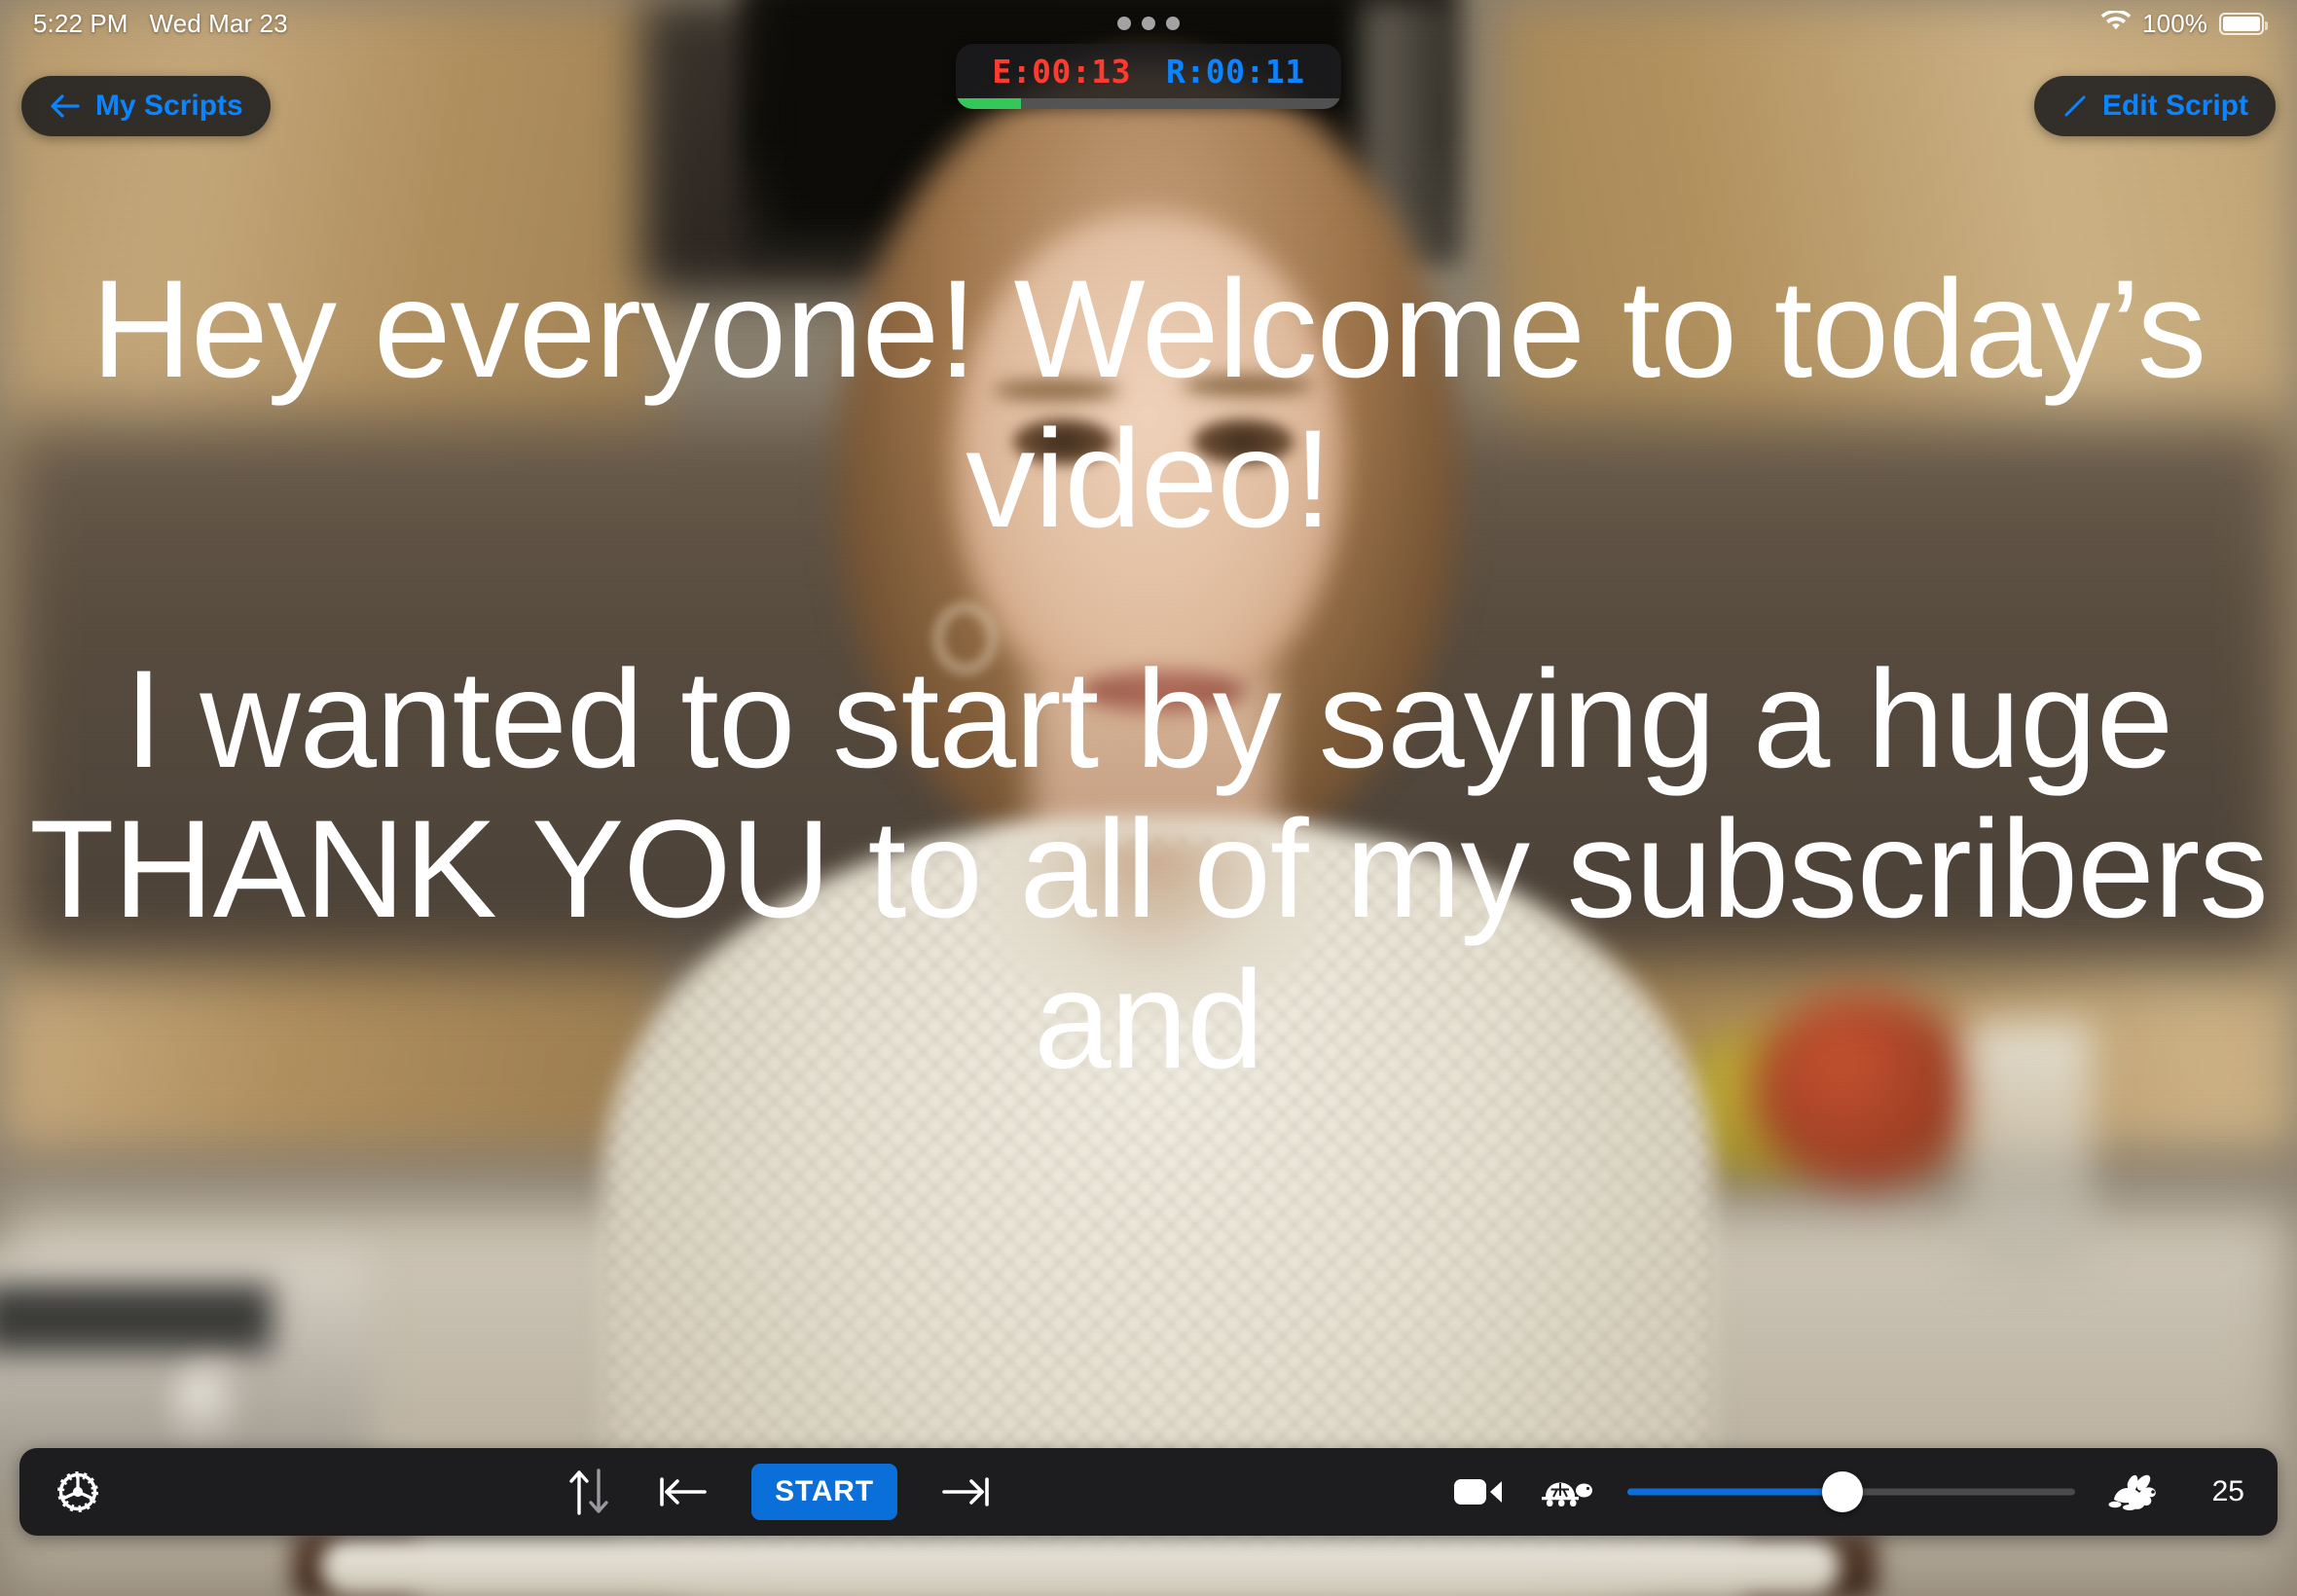 The image size is (2297, 1596). Describe the element at coordinates (65, 106) in the screenshot. I see `arrow-left-icon` at that location.